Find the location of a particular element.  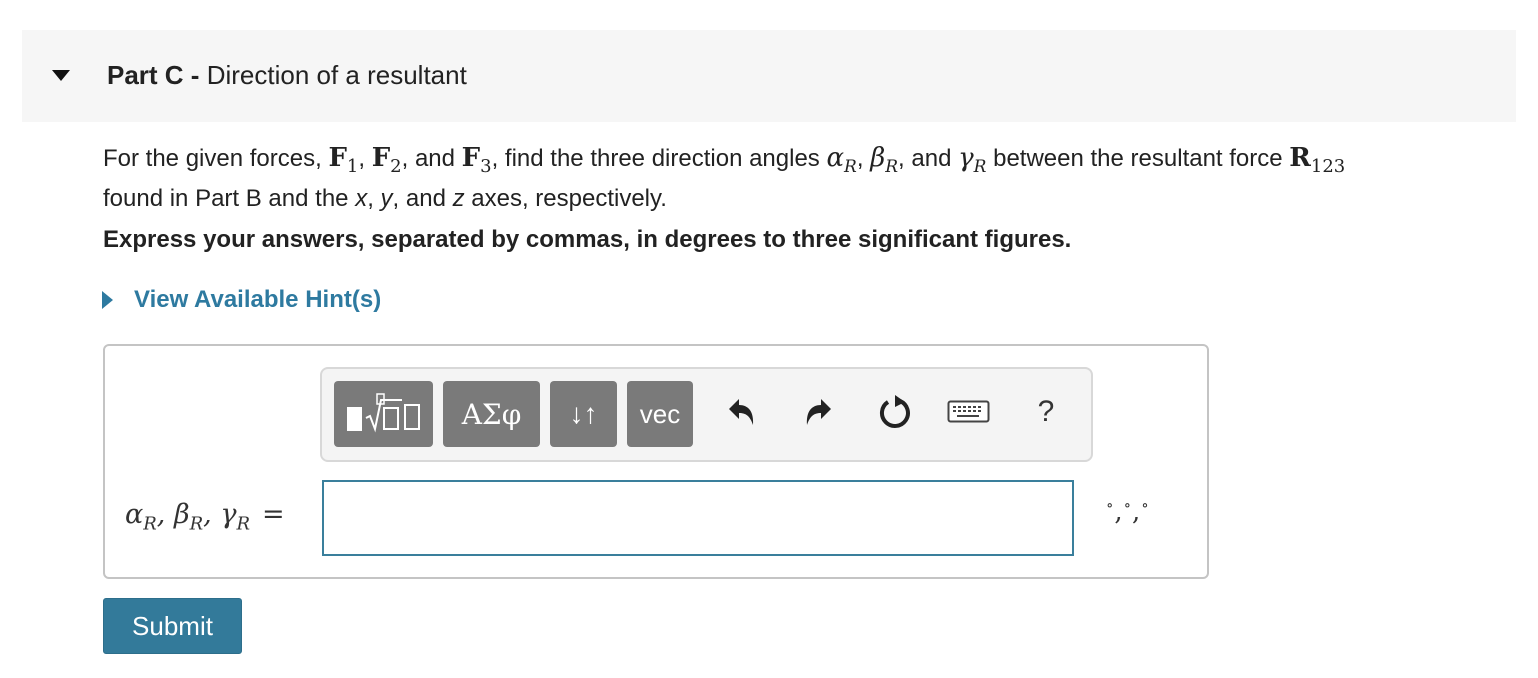

q-text-2: , find the three direction angles is located at coordinates (659, 158).